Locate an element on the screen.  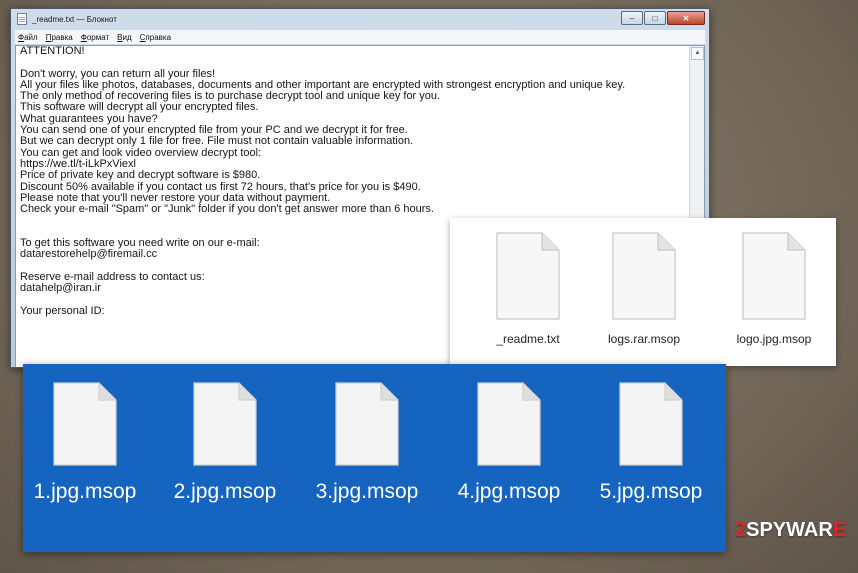
minimize-button: – is located at coordinates (632, 18).